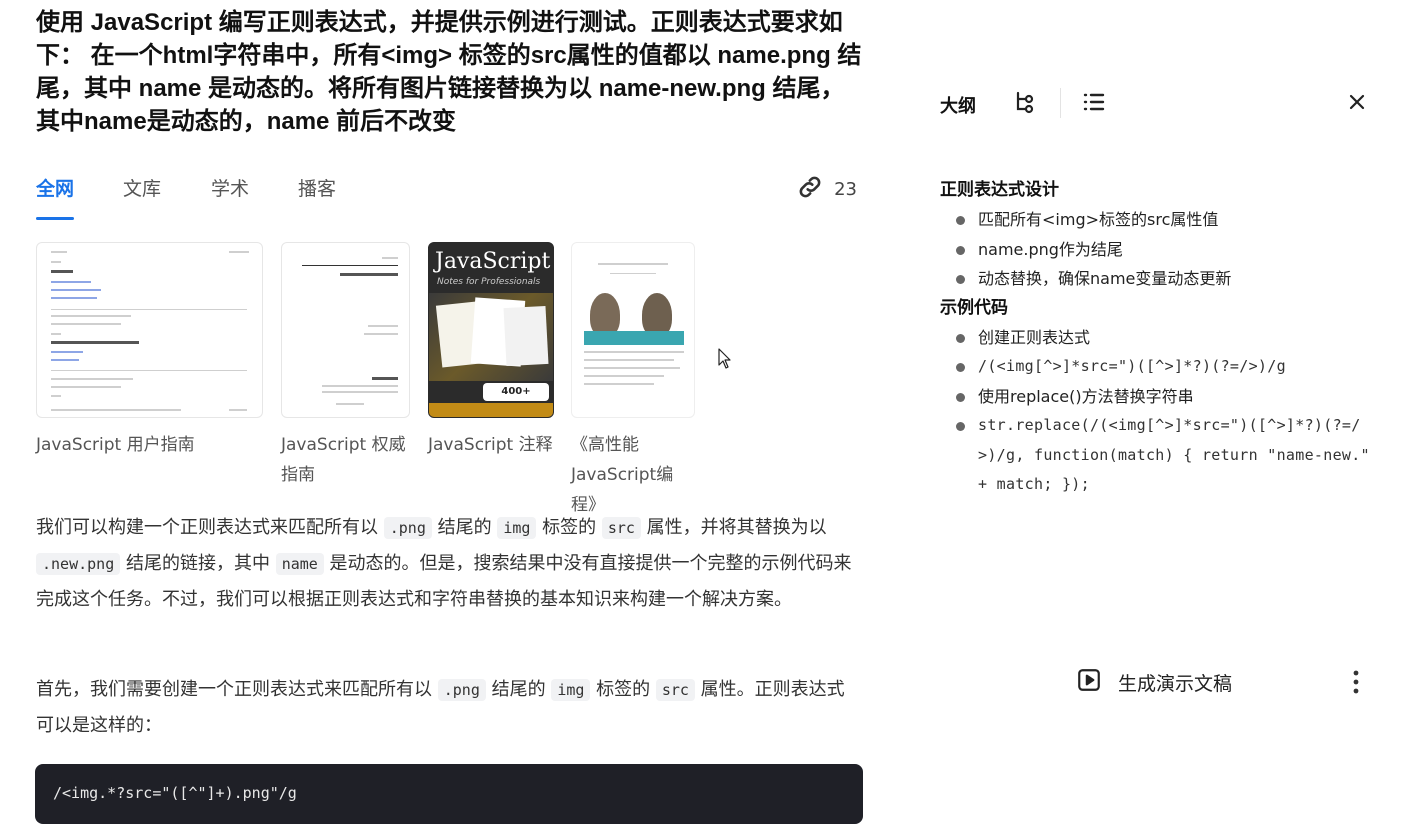 The image size is (1415, 824). Describe the element at coordinates (1356, 684) in the screenshot. I see `more-options-icon` at that location.